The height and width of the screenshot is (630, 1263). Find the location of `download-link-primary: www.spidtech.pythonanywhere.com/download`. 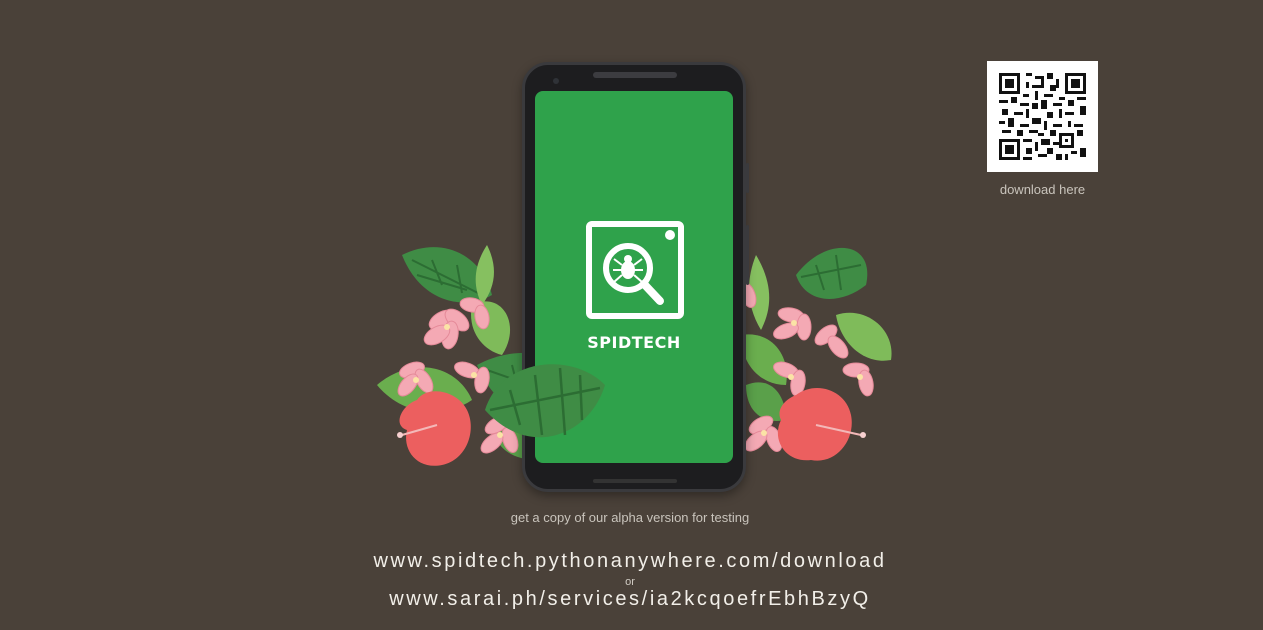

download-link-primary: www.spidtech.pythonanywhere.com/download is located at coordinates (630, 561).